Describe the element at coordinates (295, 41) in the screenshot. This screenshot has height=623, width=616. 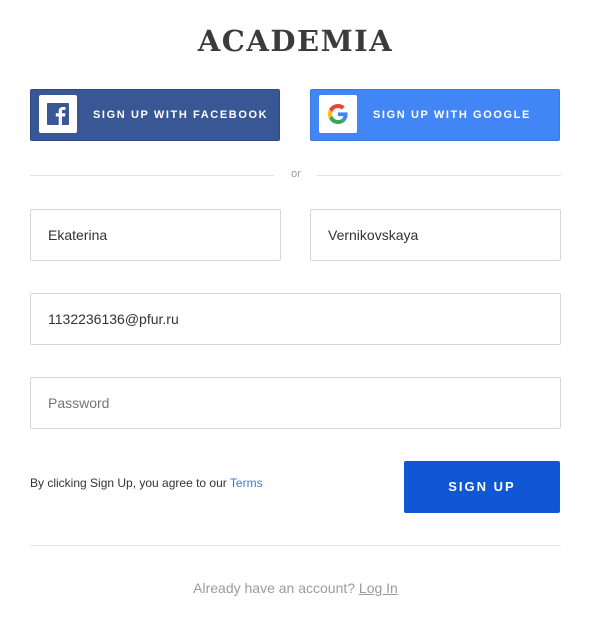
I see `academia-logo: ACADEMIA` at that location.